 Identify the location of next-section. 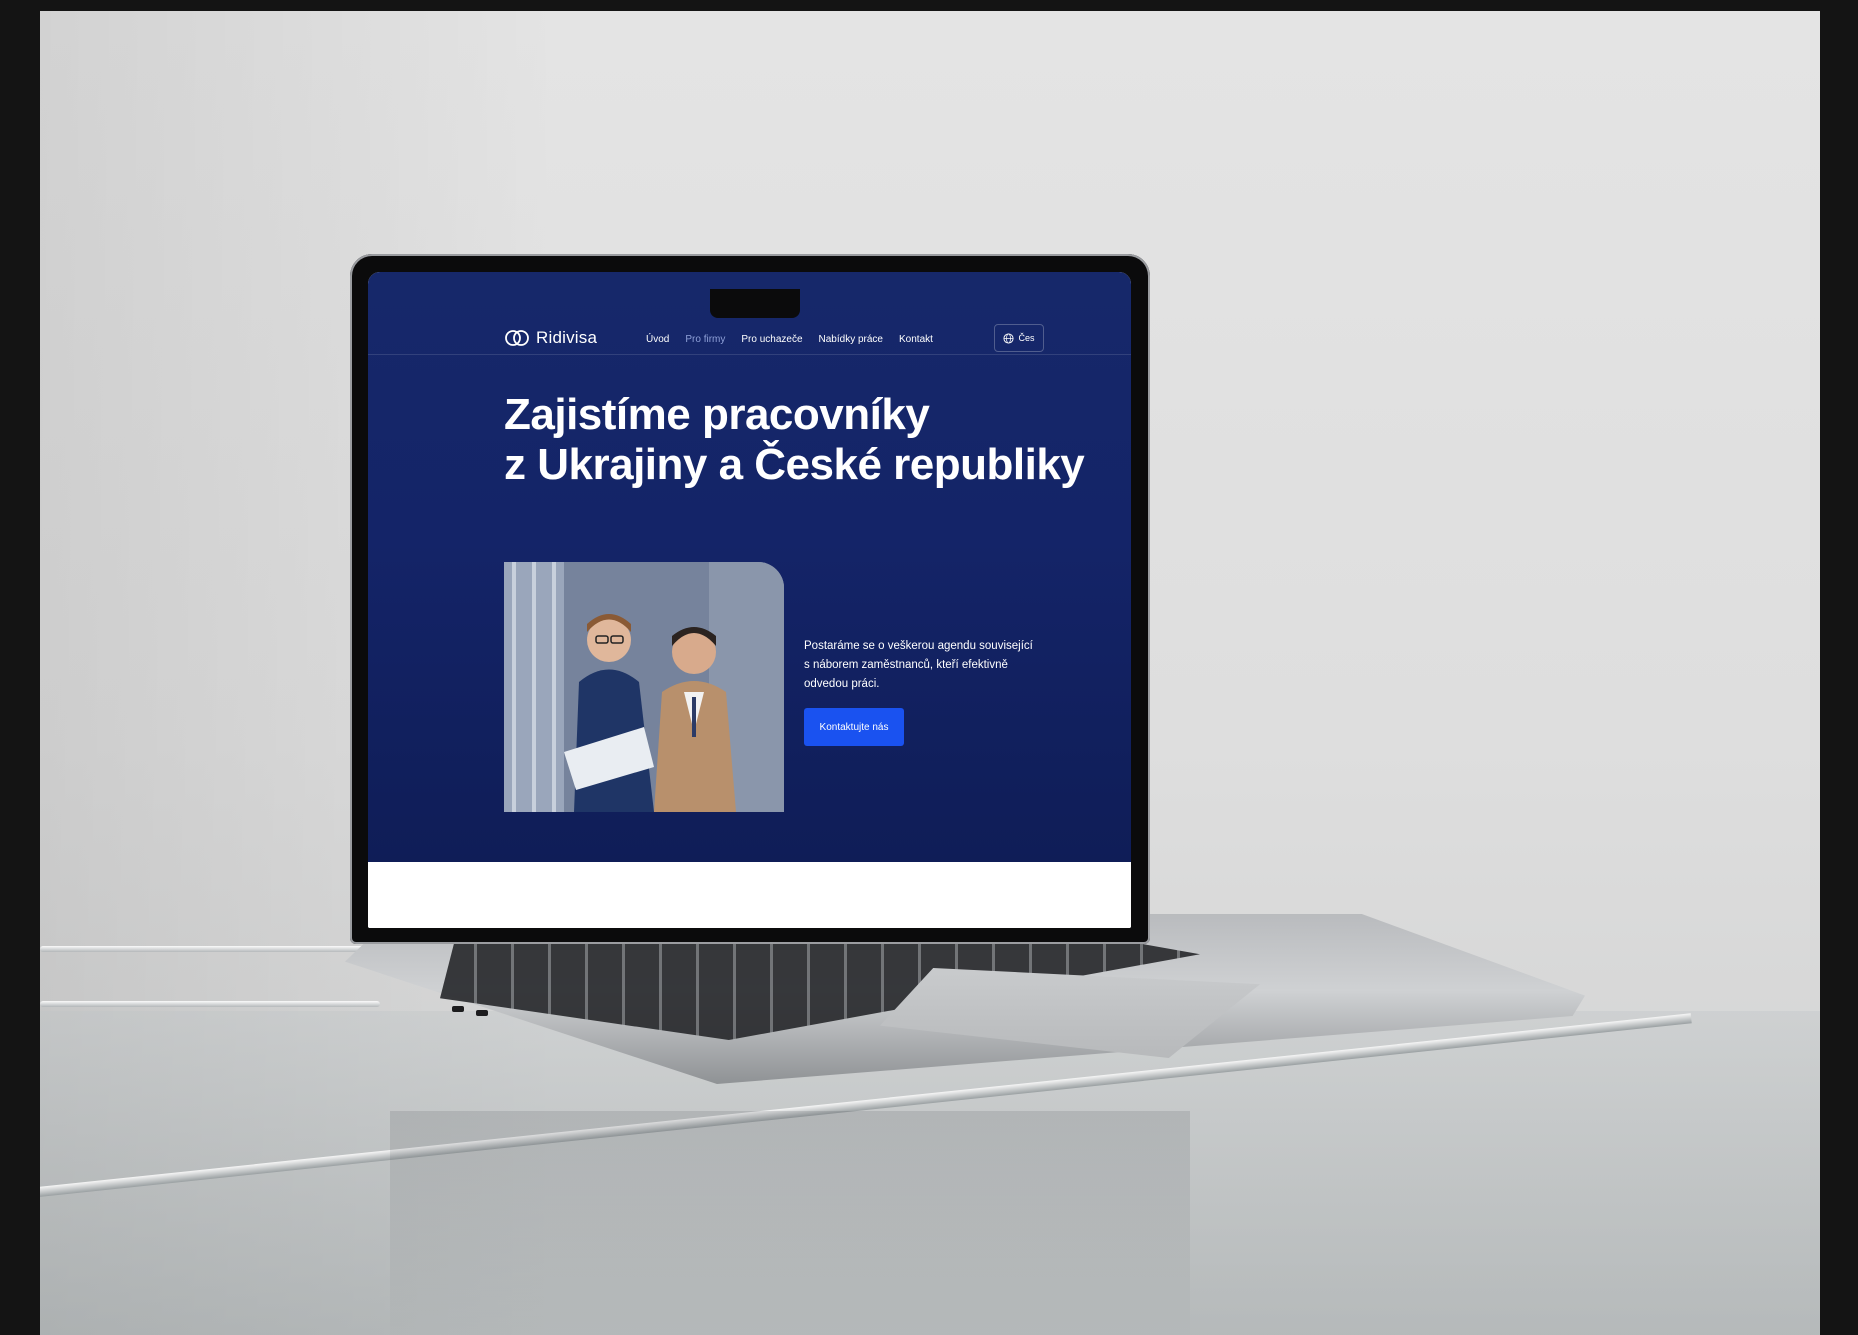
(749, 895).